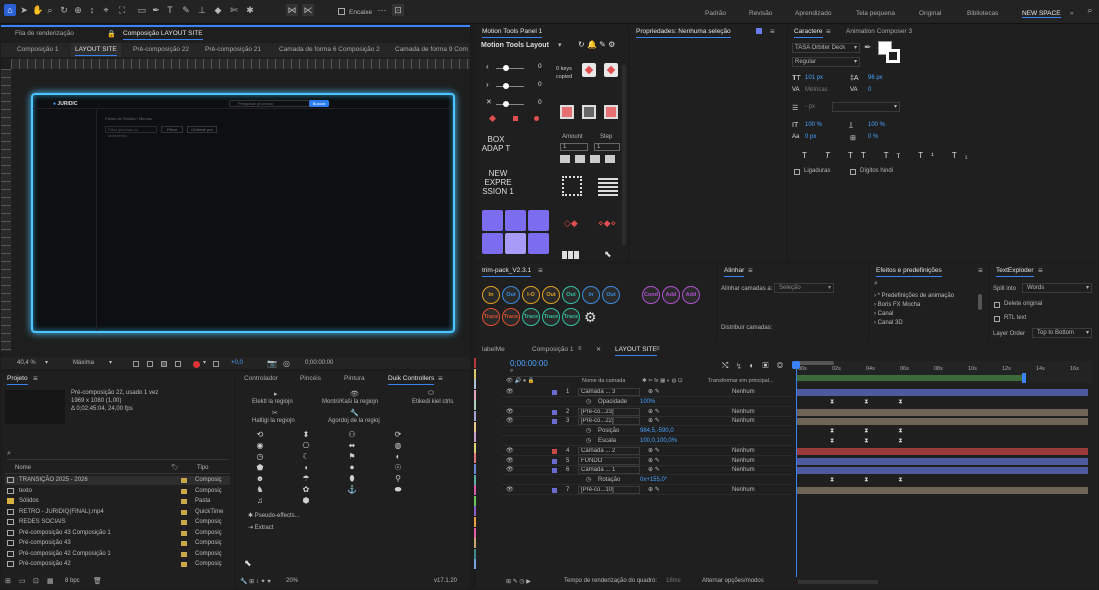 The height and width of the screenshot is (590, 1099). I want to click on layer-row: 👁 4 Camada ... 2 ⊕ ✎ Nenhum, so click(647, 451).